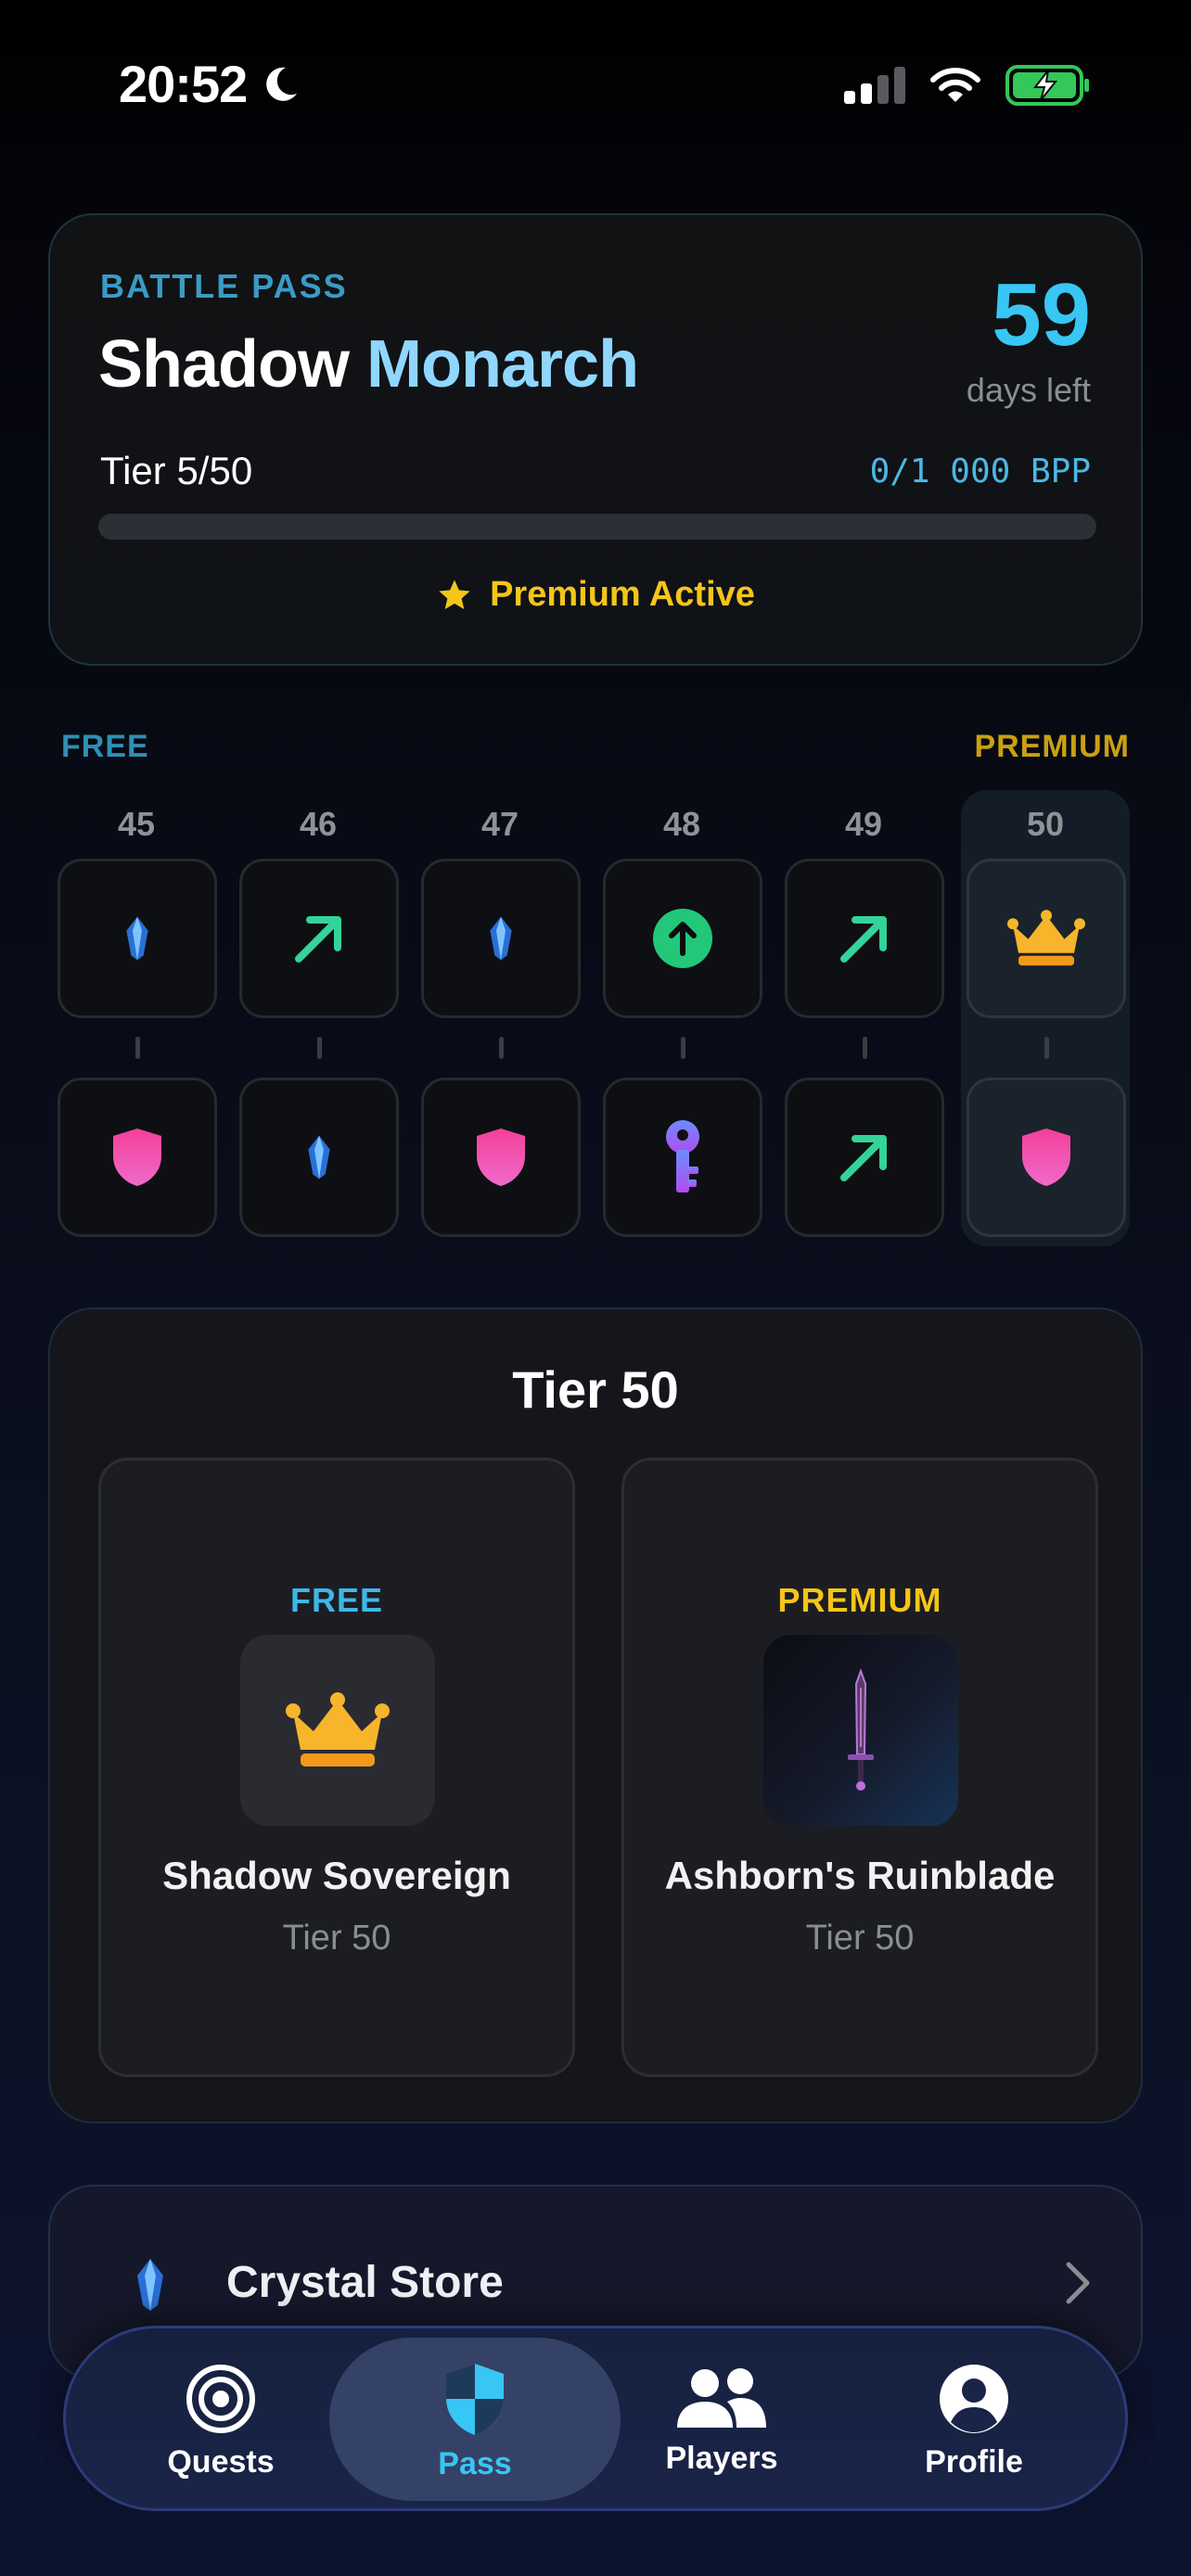 The height and width of the screenshot is (2576, 1191). I want to click on premium-status: Premium Active, so click(595, 595).